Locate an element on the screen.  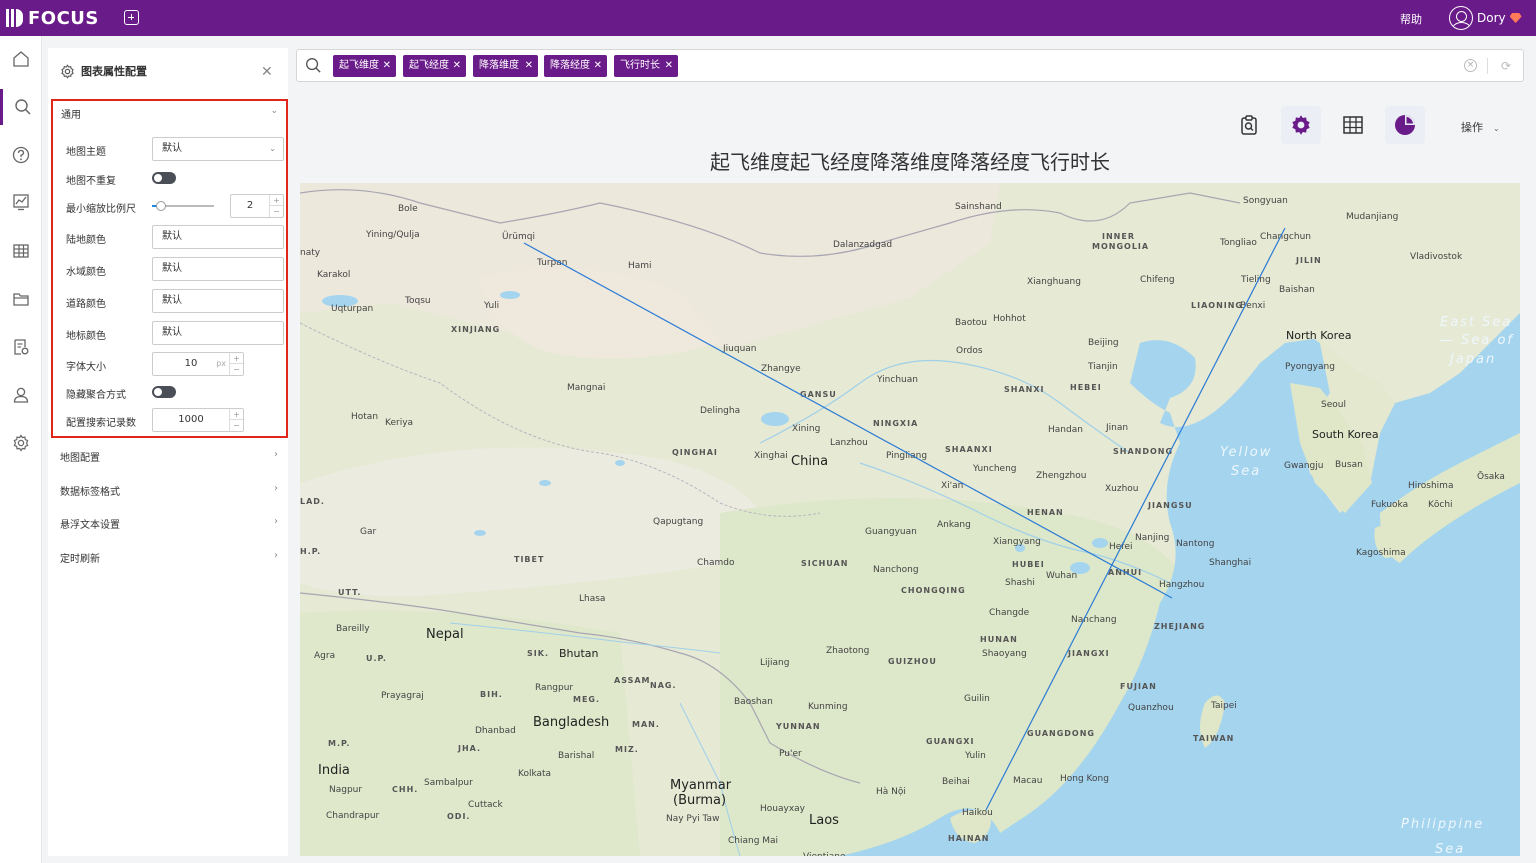
settings-button is located at coordinates (1301, 125).